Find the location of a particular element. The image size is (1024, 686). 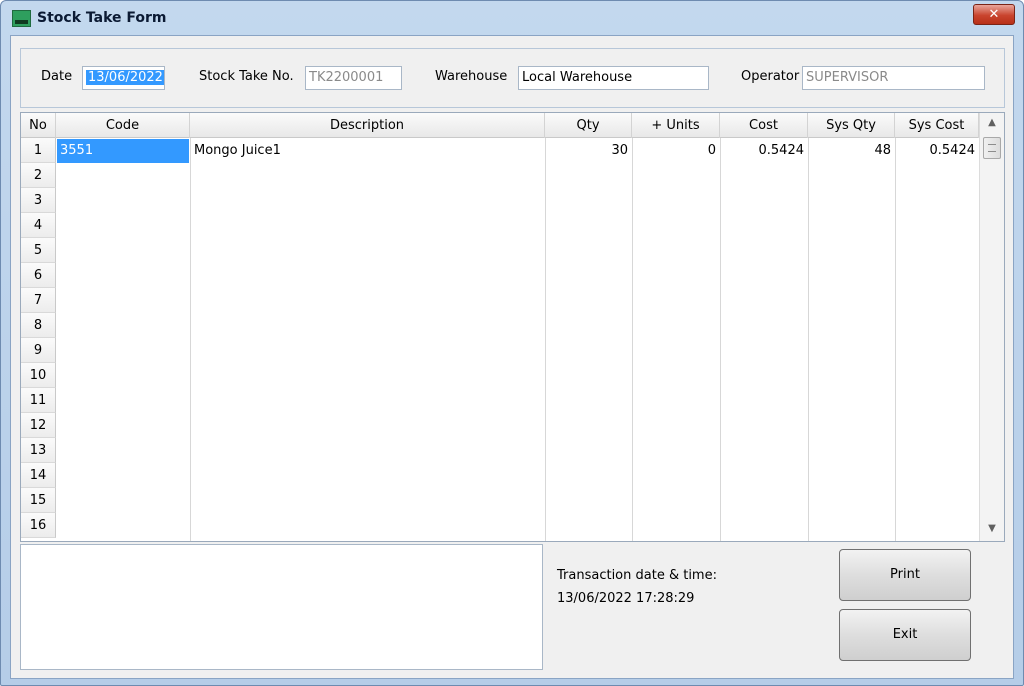

operator-field: SUPERVISOR is located at coordinates (893, 78).